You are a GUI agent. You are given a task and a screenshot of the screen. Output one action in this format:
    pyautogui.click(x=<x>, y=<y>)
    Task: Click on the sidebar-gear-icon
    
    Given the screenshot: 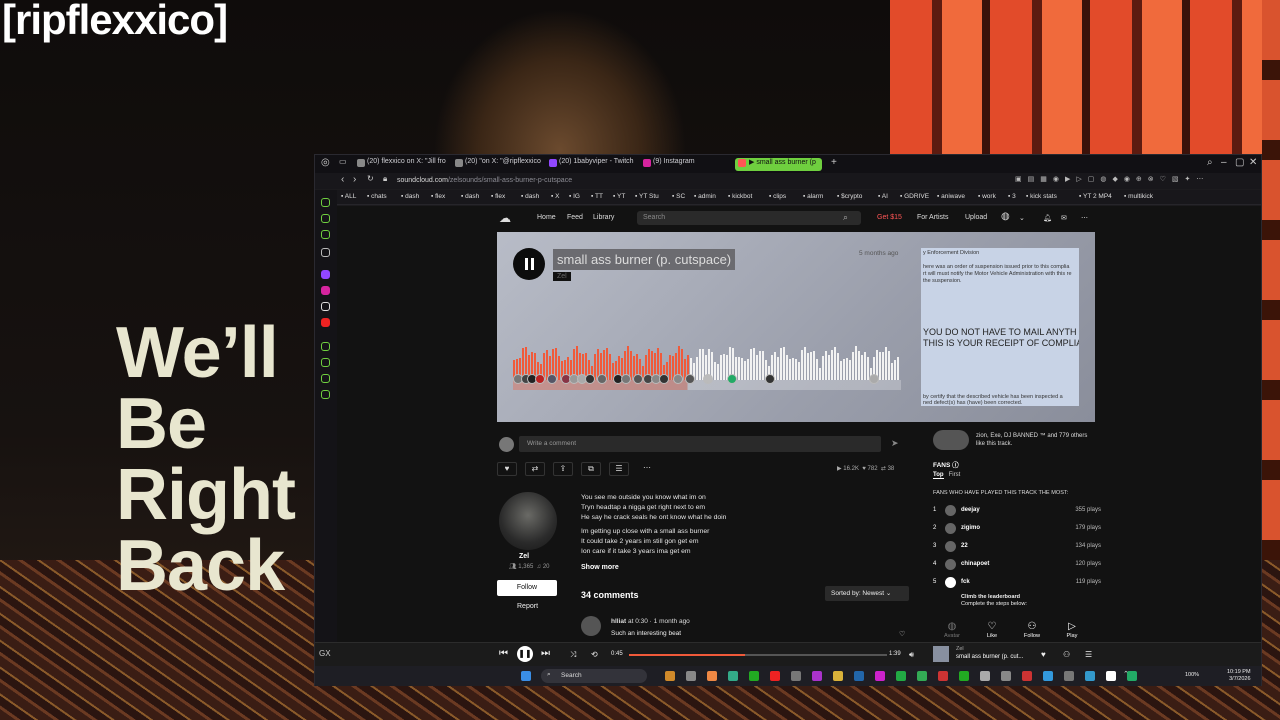 What is the action you would take?
    pyautogui.click(x=325, y=394)
    